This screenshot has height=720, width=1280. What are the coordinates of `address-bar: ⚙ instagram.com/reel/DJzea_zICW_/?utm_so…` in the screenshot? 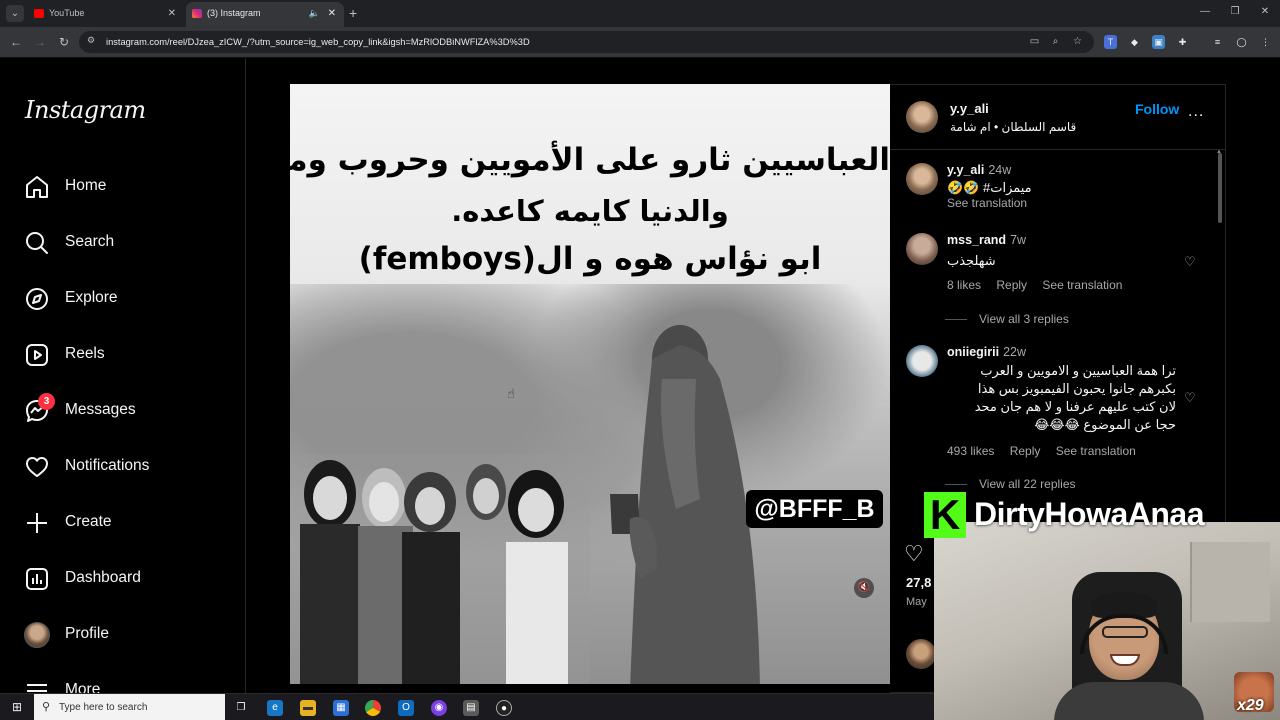 It's located at (586, 42).